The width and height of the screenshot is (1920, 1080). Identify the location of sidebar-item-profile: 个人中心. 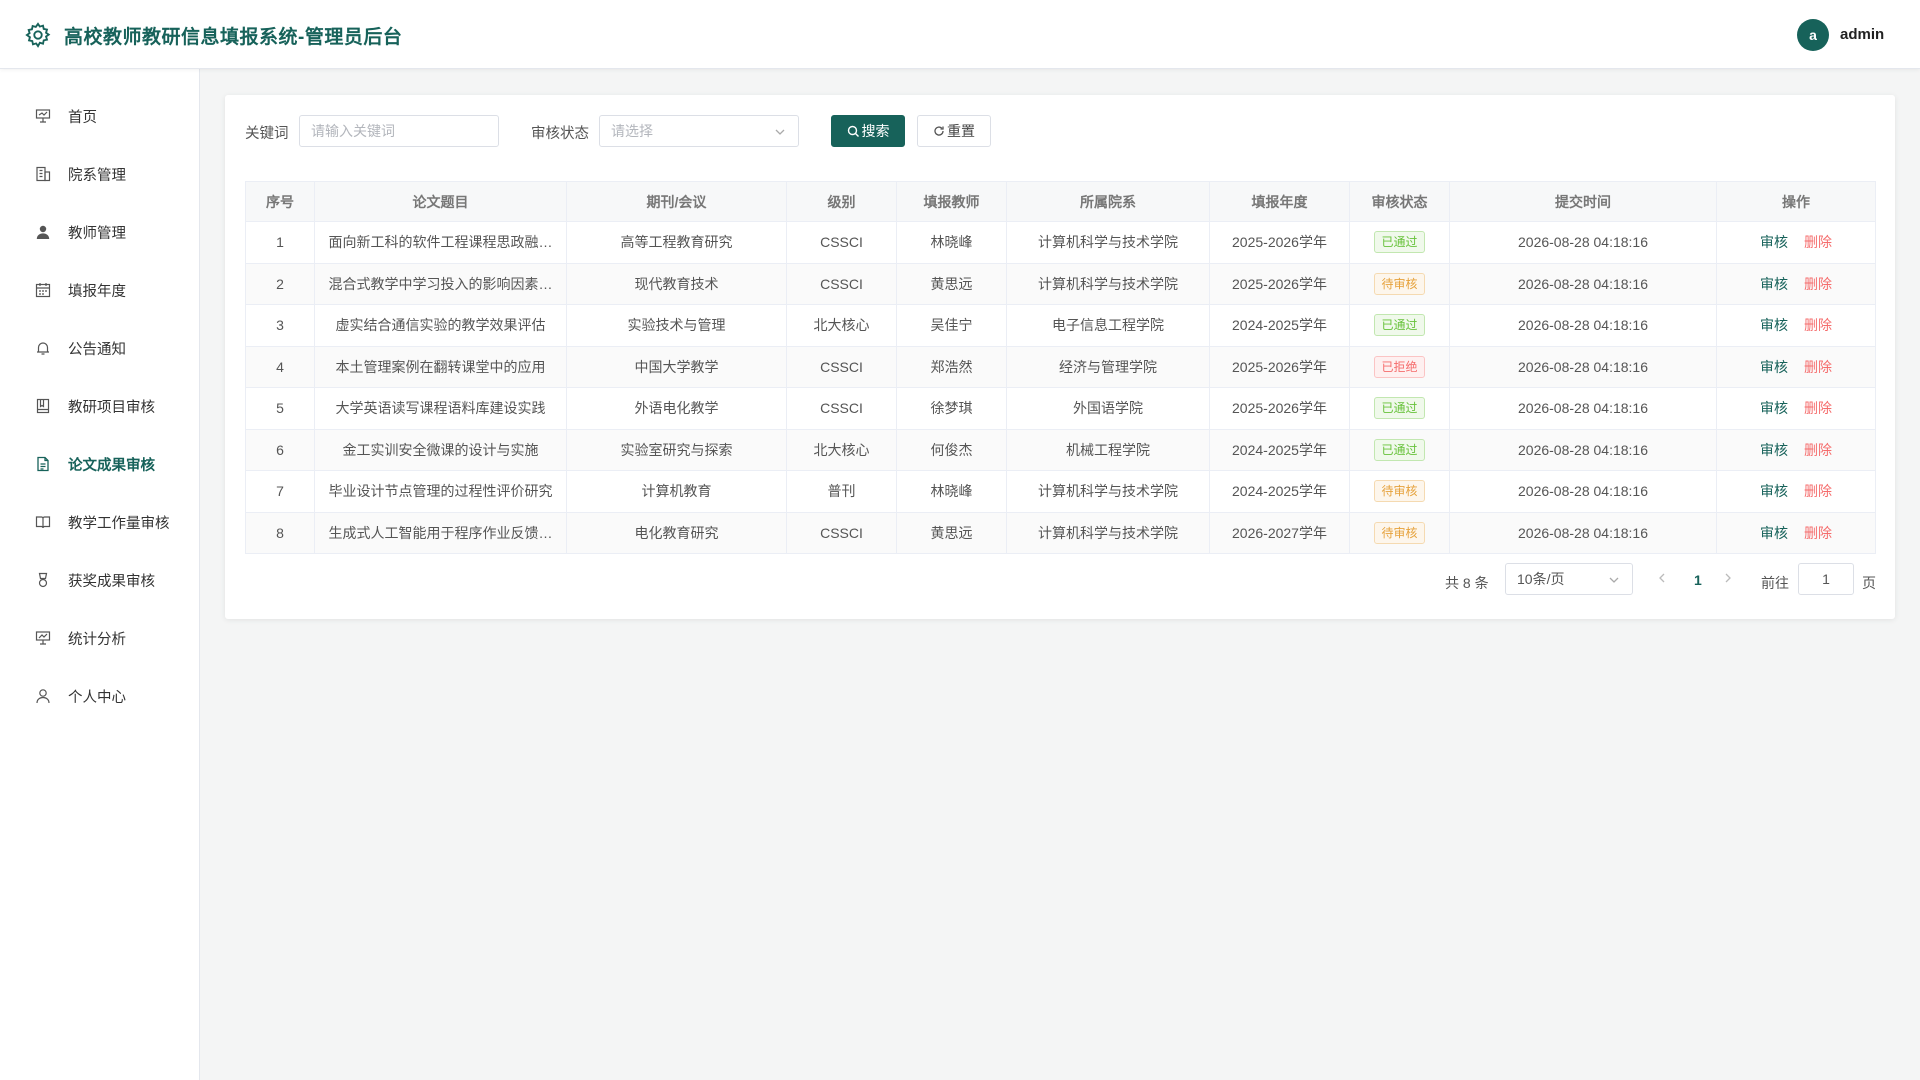
(99, 696).